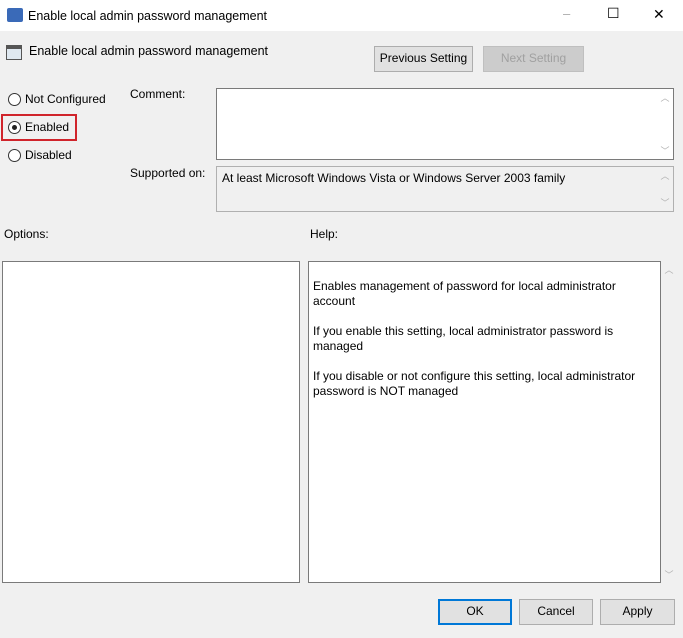  Describe the element at coordinates (48, 155) in the screenshot. I see `radio-label: Disabled` at that location.